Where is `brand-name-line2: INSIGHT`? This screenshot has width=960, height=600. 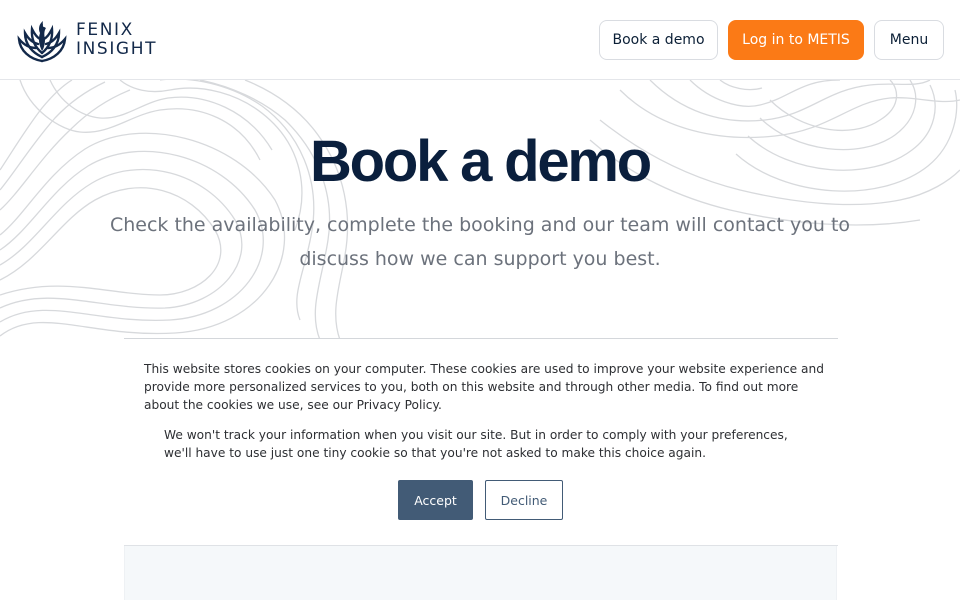 brand-name-line2: INSIGHT is located at coordinates (117, 49).